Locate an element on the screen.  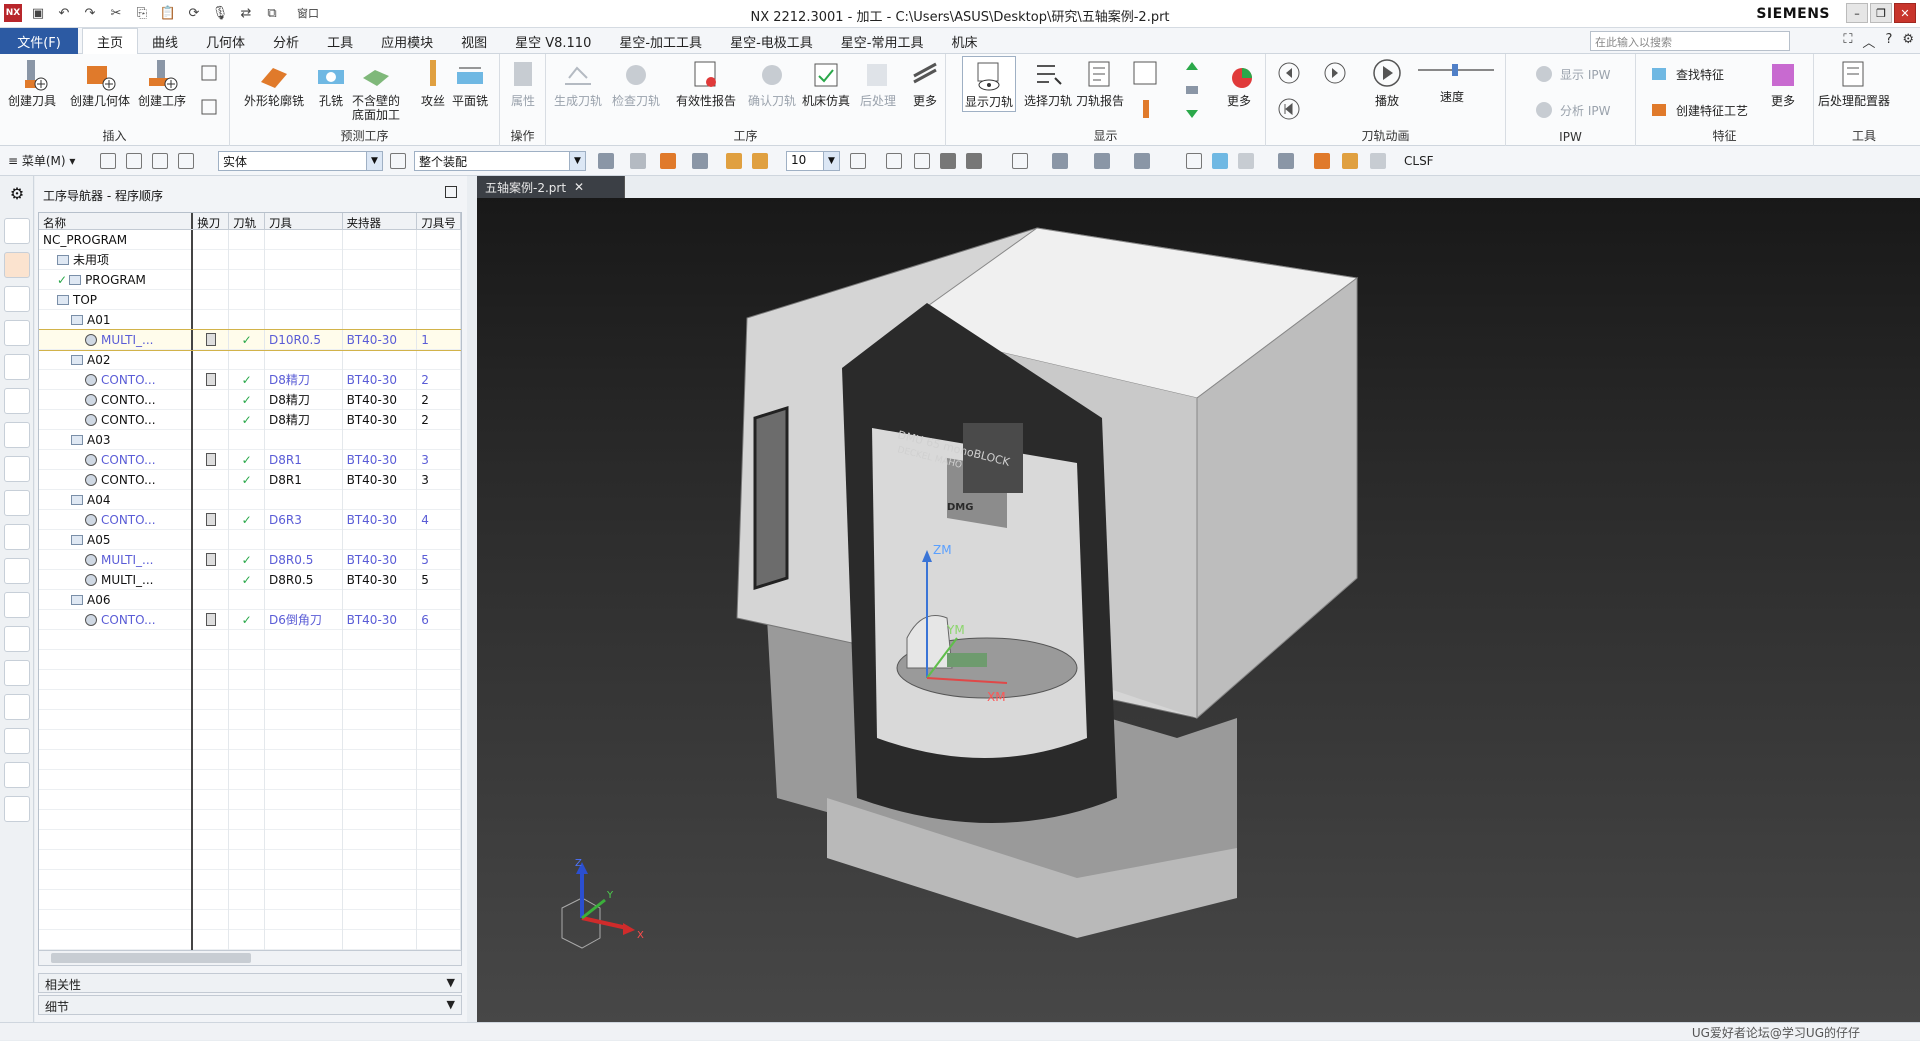
arrow-down-icon is located at coordinates (1192, 112).